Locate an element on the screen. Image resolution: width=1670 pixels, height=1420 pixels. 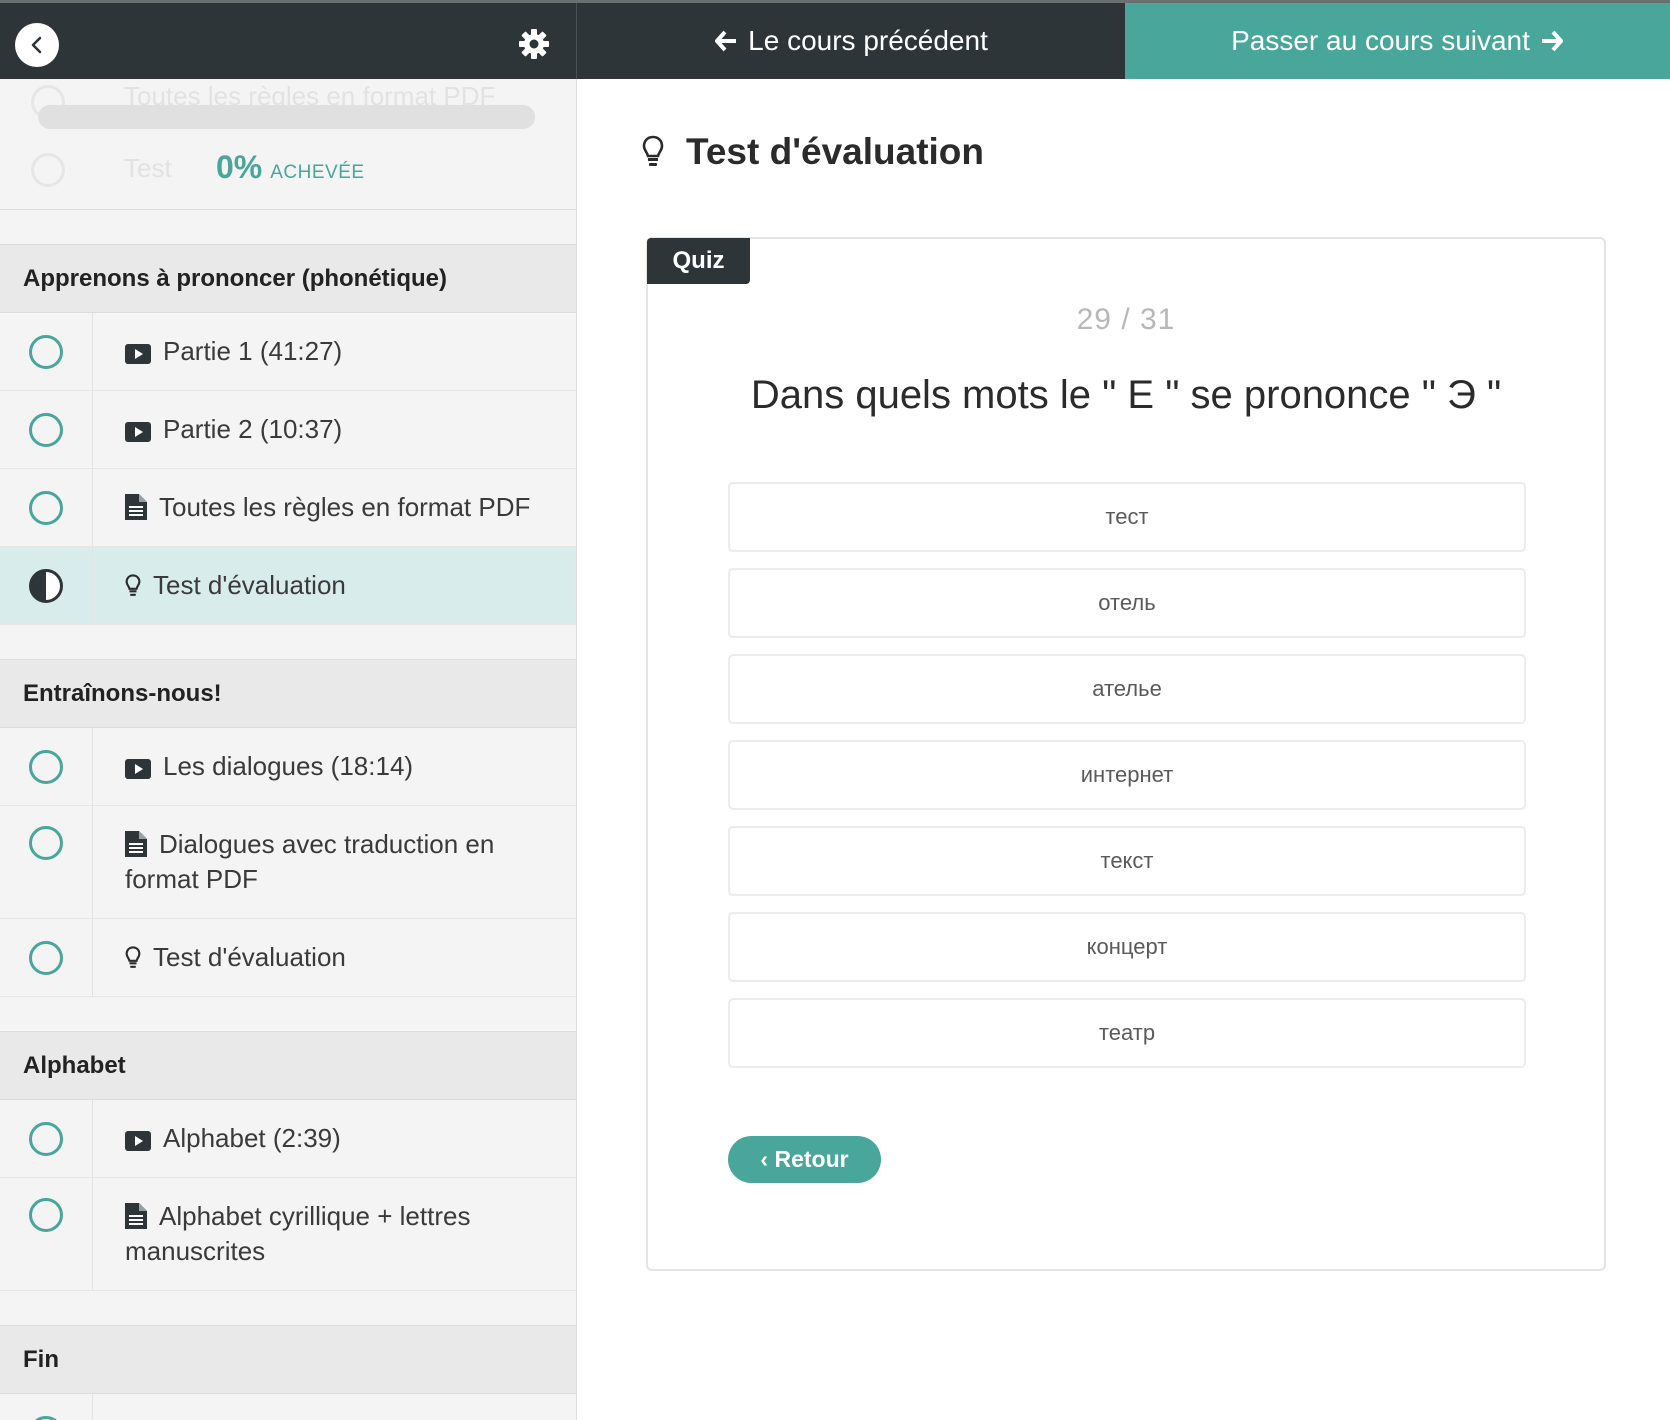
lesson-title: Alphabet (2:39) is located at coordinates (227, 1138).